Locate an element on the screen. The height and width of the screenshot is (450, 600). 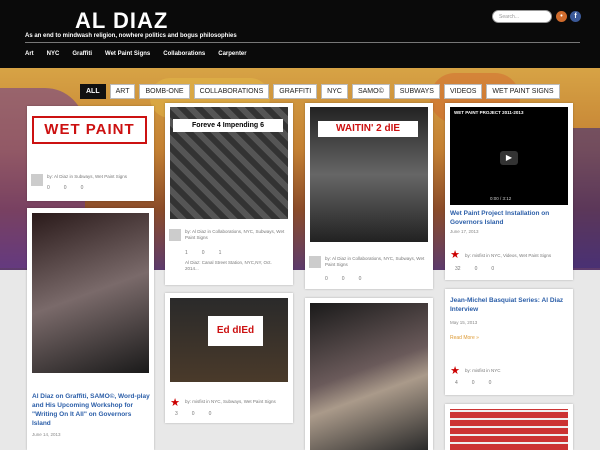
nav-item-wet-paint-signs: Wet Paint Signs is located at coordinates (127, 54).